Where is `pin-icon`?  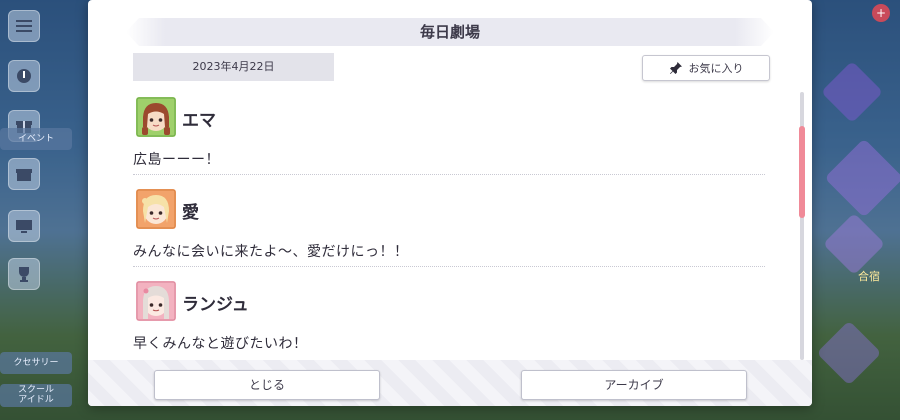
pin-icon is located at coordinates (675, 68).